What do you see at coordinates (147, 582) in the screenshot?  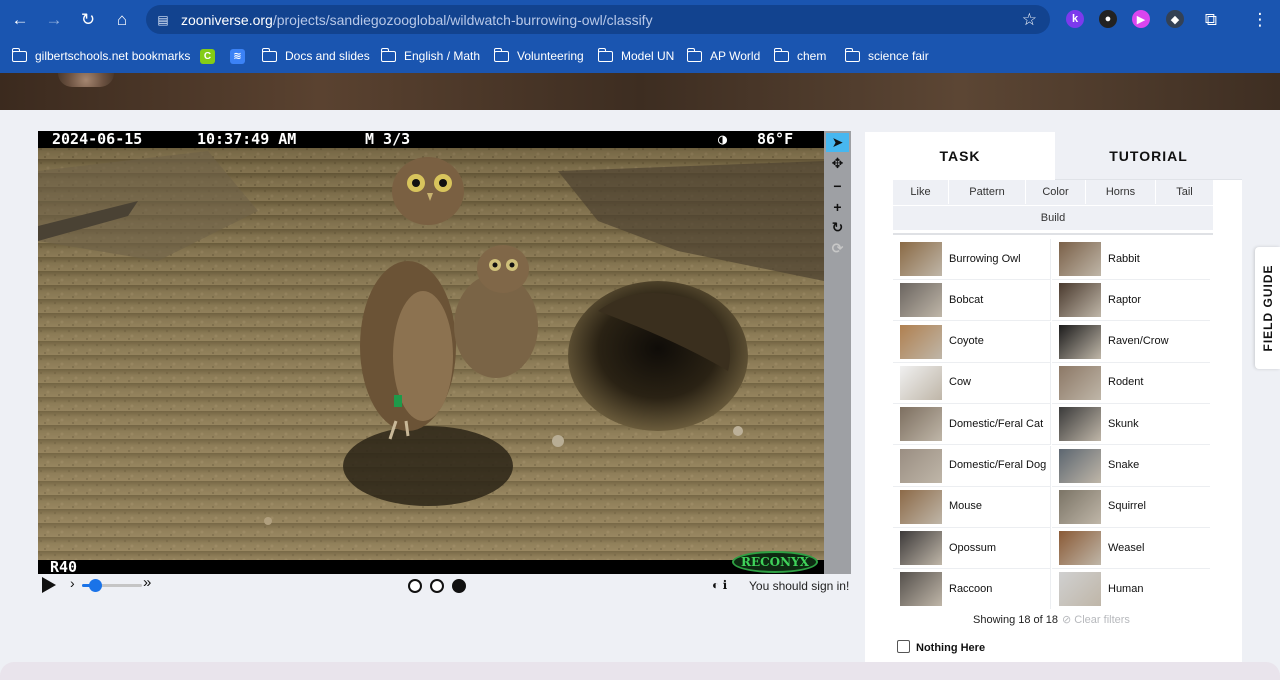 I see `faster-icon: »` at bounding box center [147, 582].